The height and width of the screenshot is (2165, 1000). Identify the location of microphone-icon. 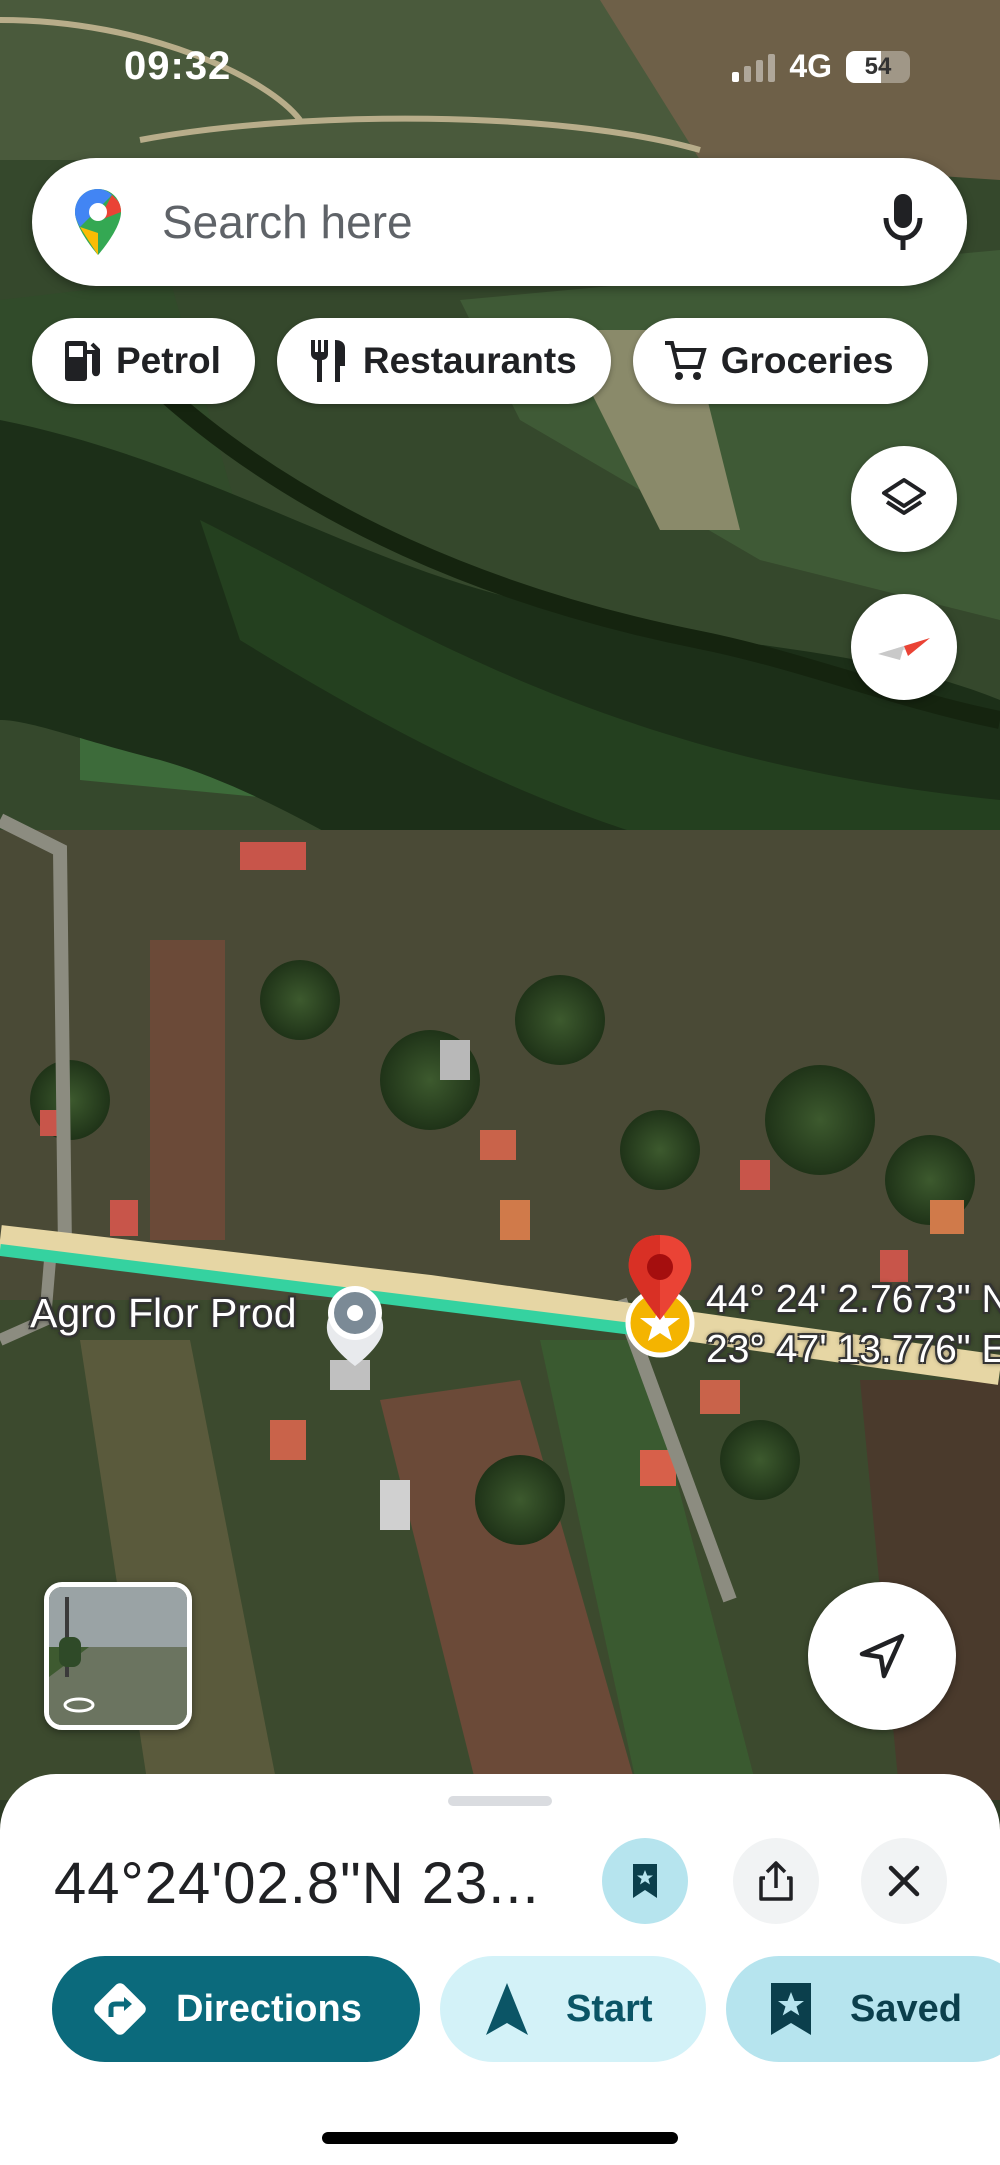
(903, 222).